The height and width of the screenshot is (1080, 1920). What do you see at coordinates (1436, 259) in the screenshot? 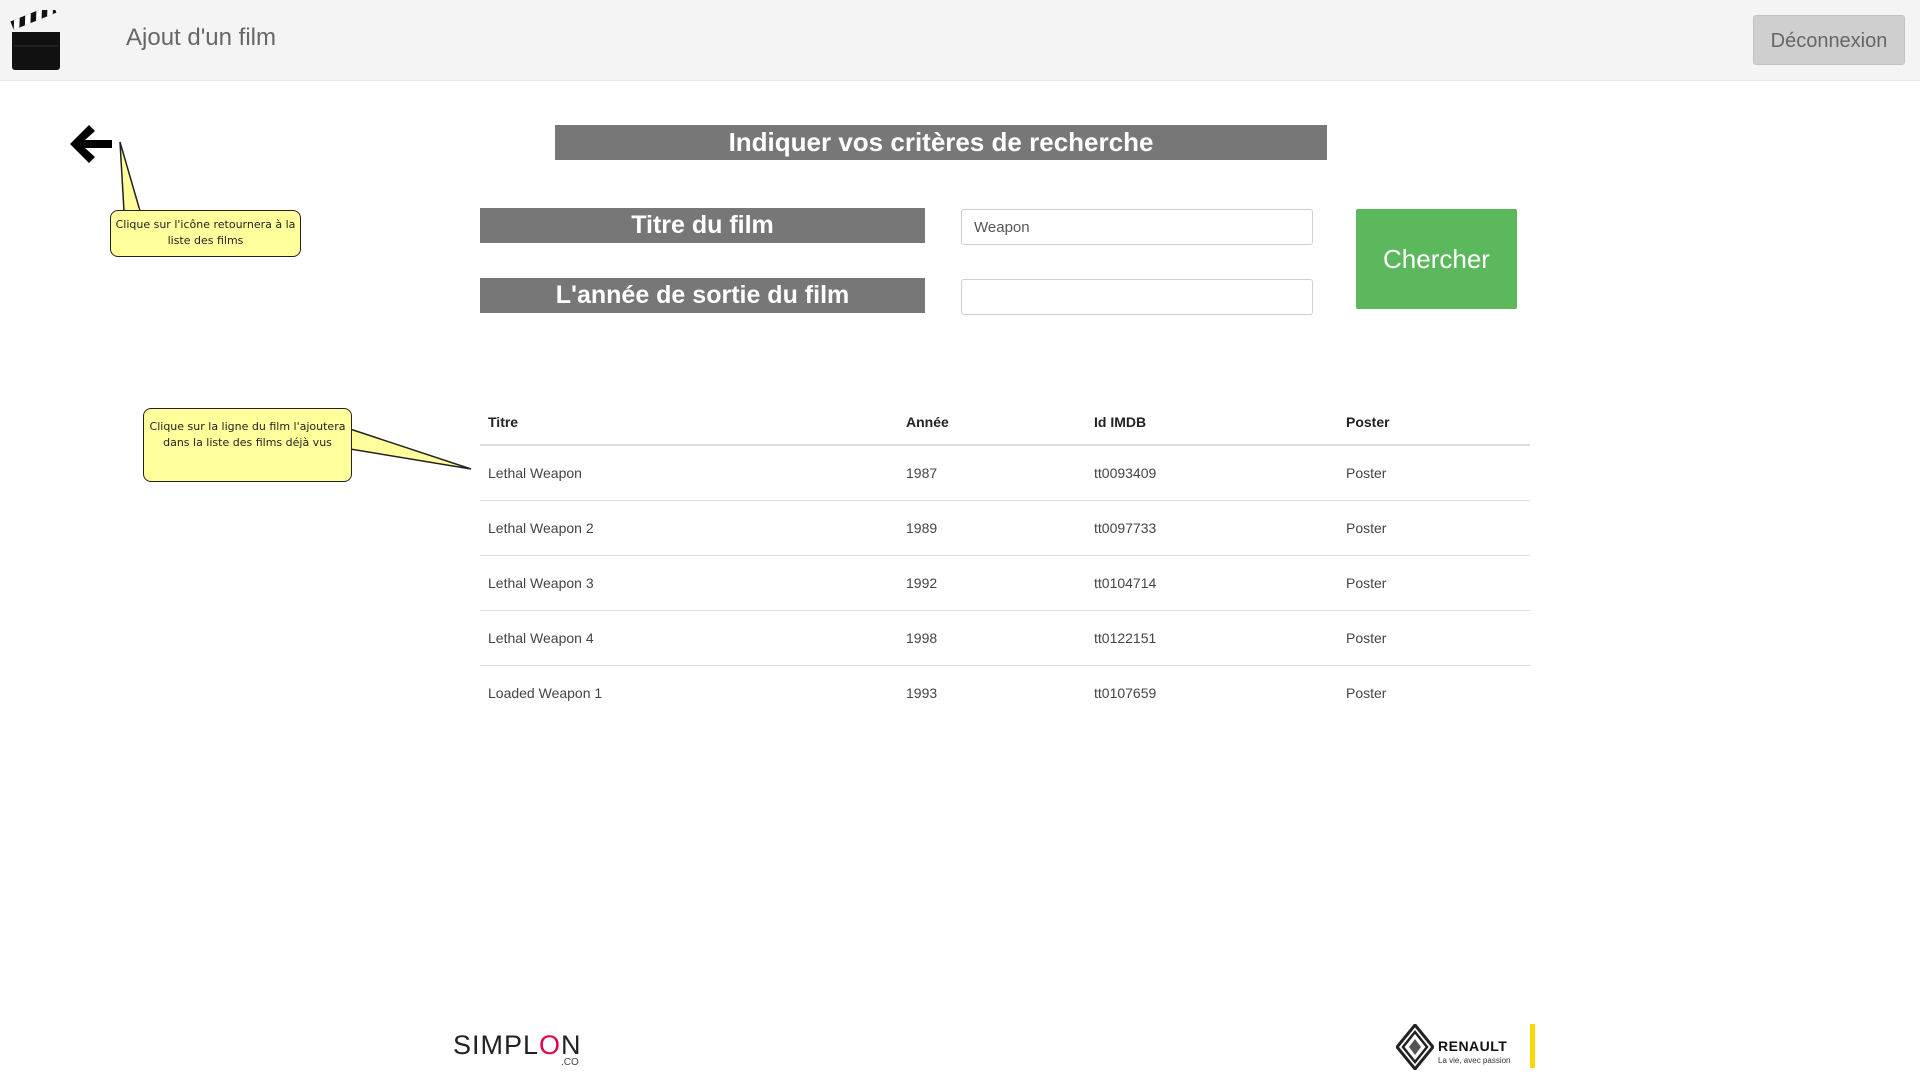
I see `search-button: Chercher` at bounding box center [1436, 259].